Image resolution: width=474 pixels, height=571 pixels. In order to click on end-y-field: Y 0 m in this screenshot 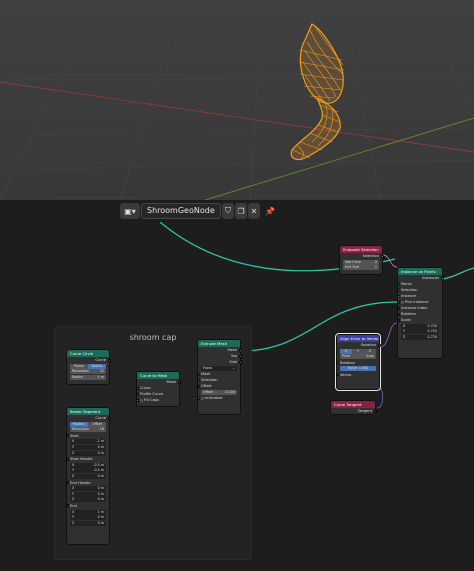, I will do `click(88, 518)`.